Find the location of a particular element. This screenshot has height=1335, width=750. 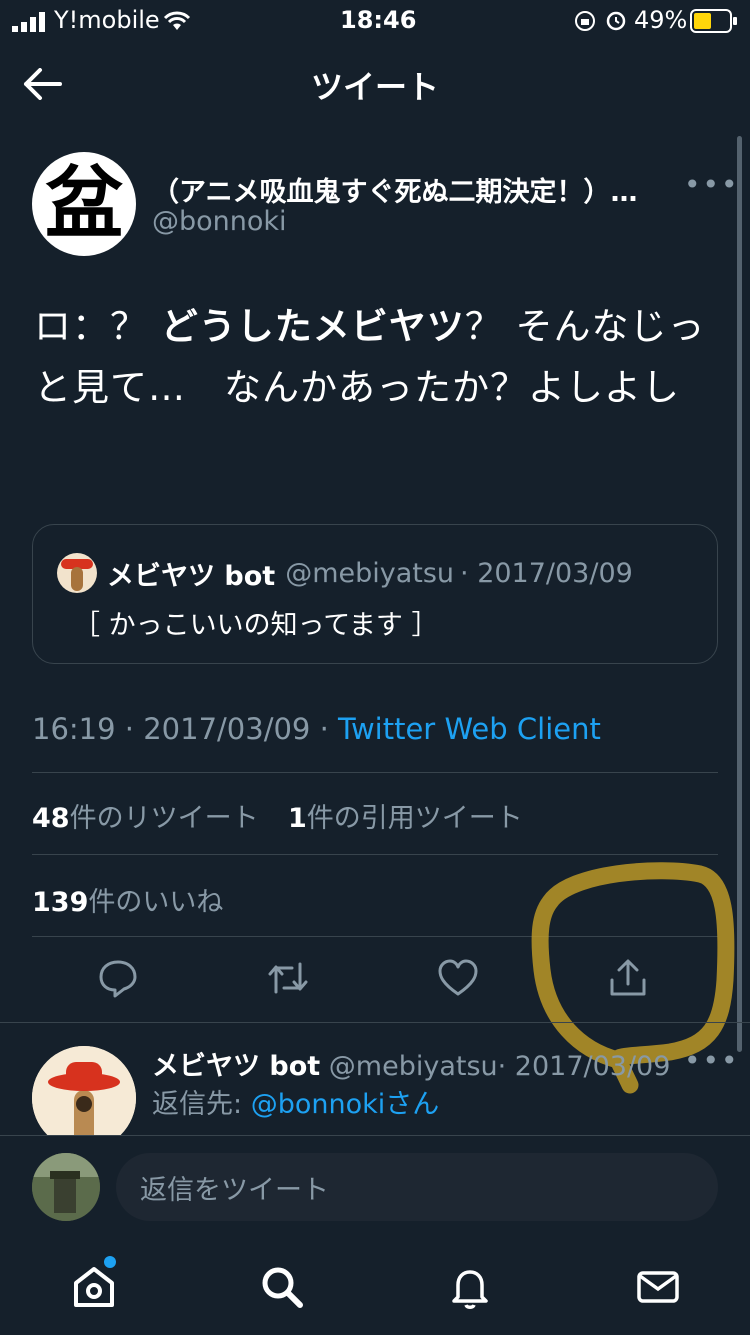

reply-header: メビヤツ bot @mebiyatsu· 2017/03/09 is located at coordinates (411, 1063).